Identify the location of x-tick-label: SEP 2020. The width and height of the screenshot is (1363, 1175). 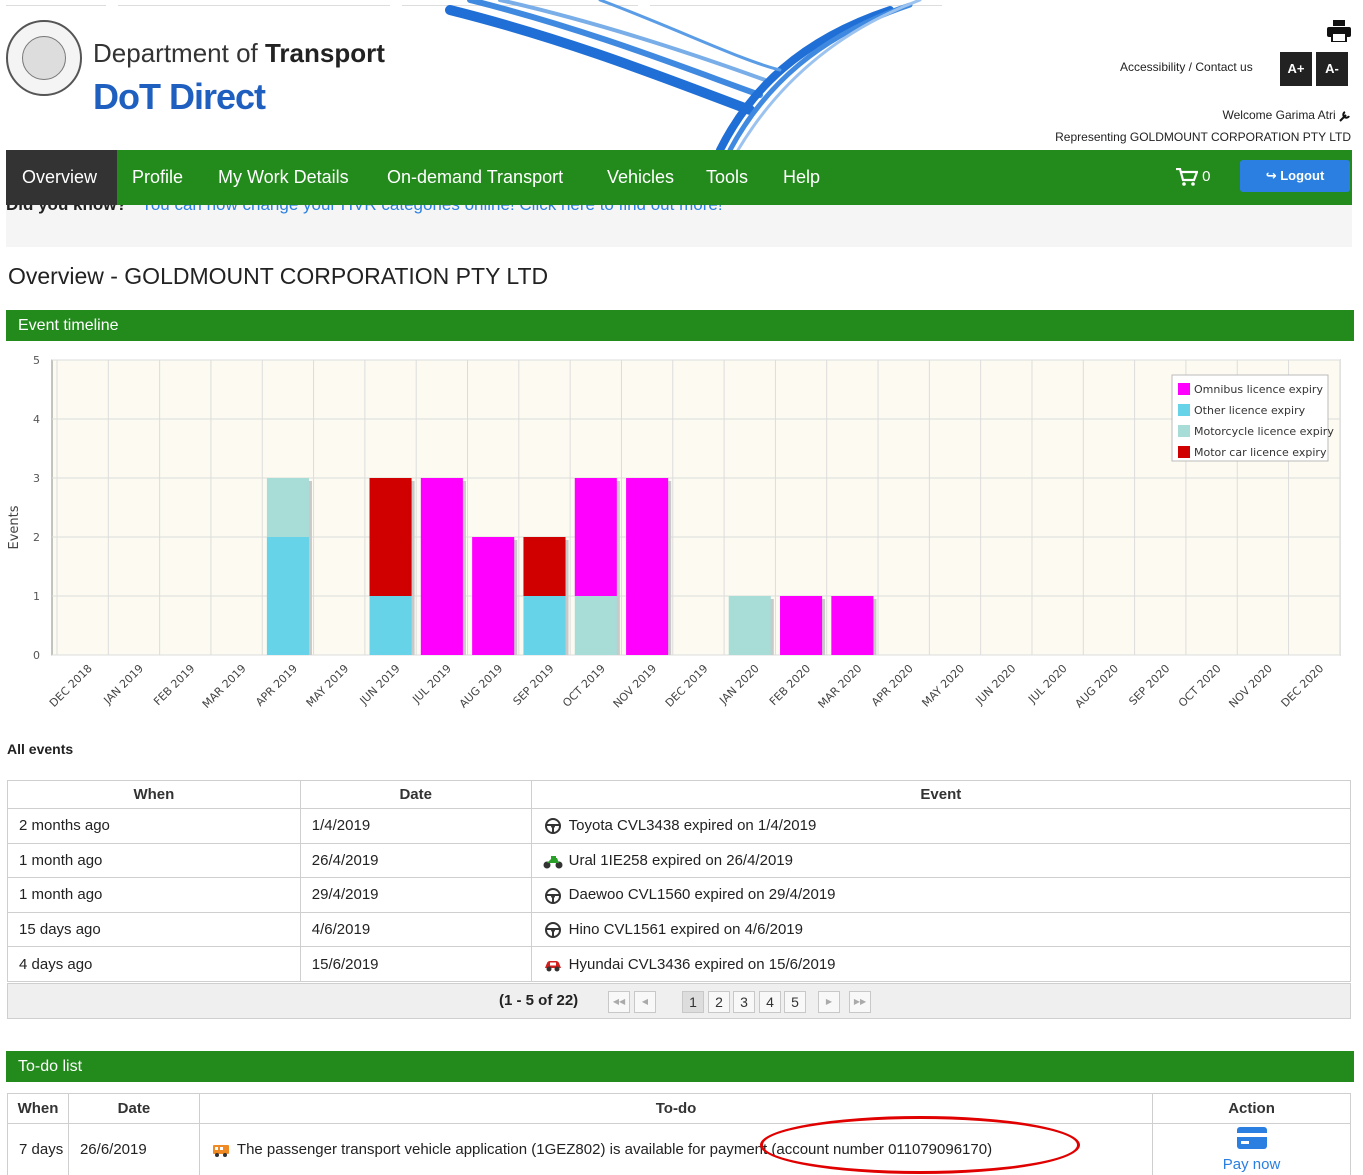
(1149, 685).